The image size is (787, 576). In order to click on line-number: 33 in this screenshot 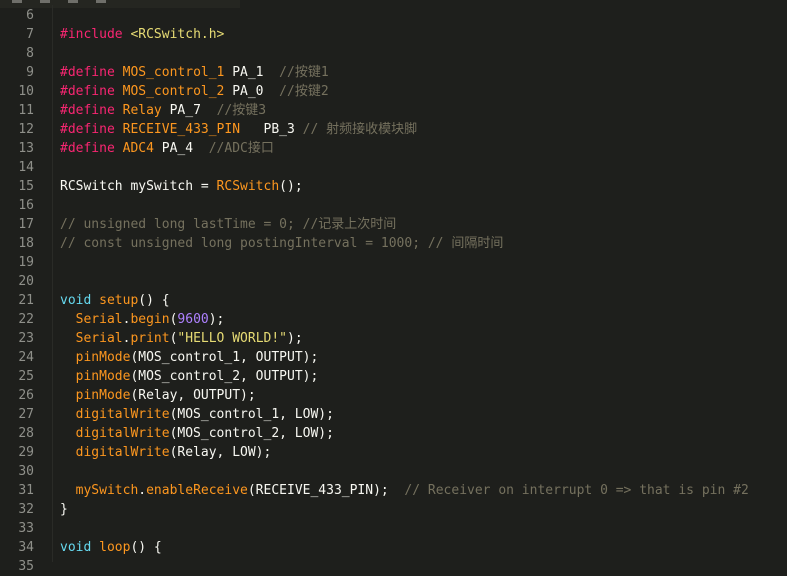, I will do `click(26, 528)`.